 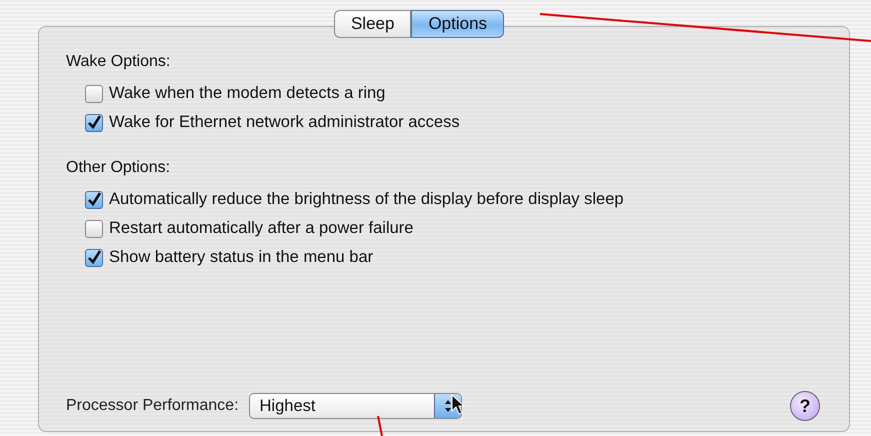 I want to click on tab: Sleep, so click(x=373, y=24).